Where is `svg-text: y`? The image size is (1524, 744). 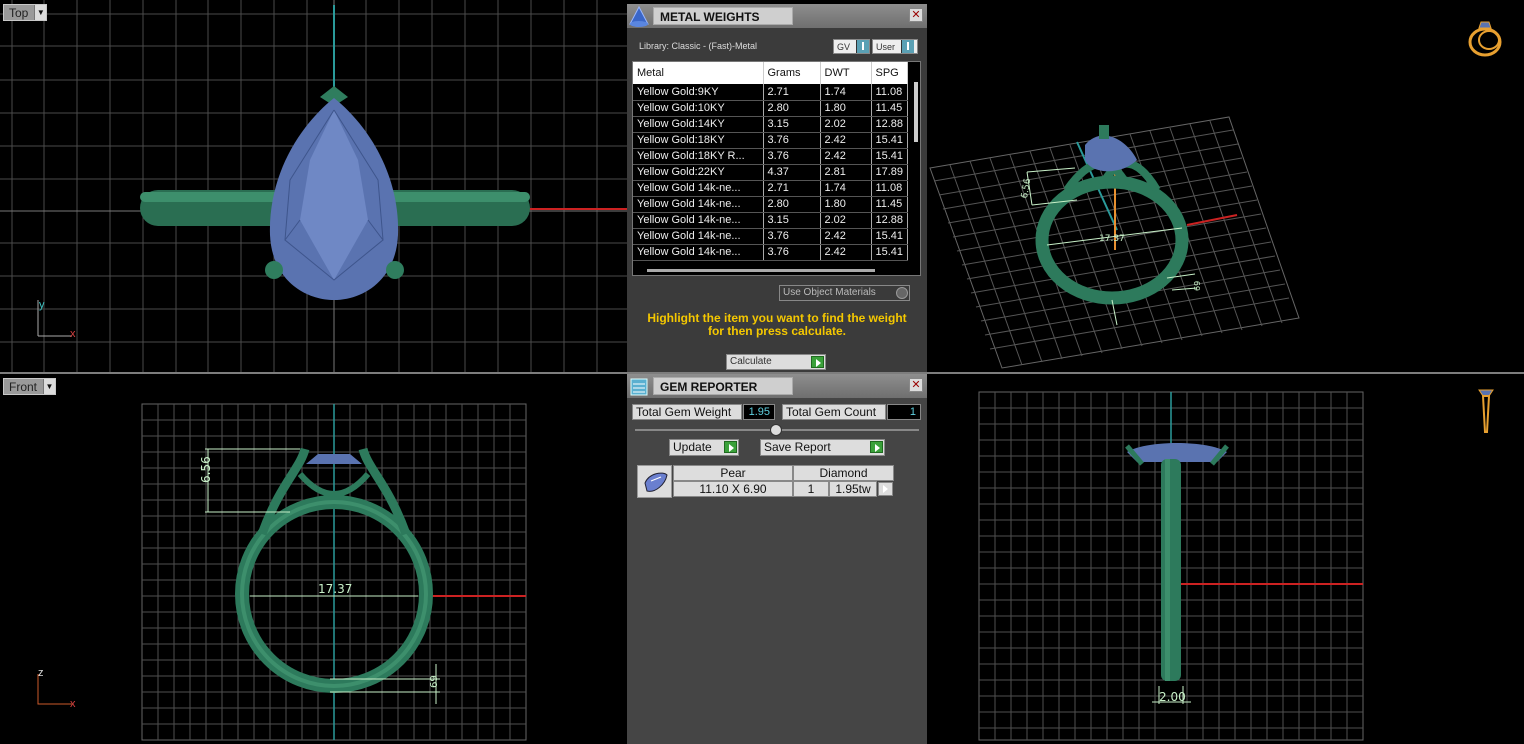 svg-text: y is located at coordinates (42, 305).